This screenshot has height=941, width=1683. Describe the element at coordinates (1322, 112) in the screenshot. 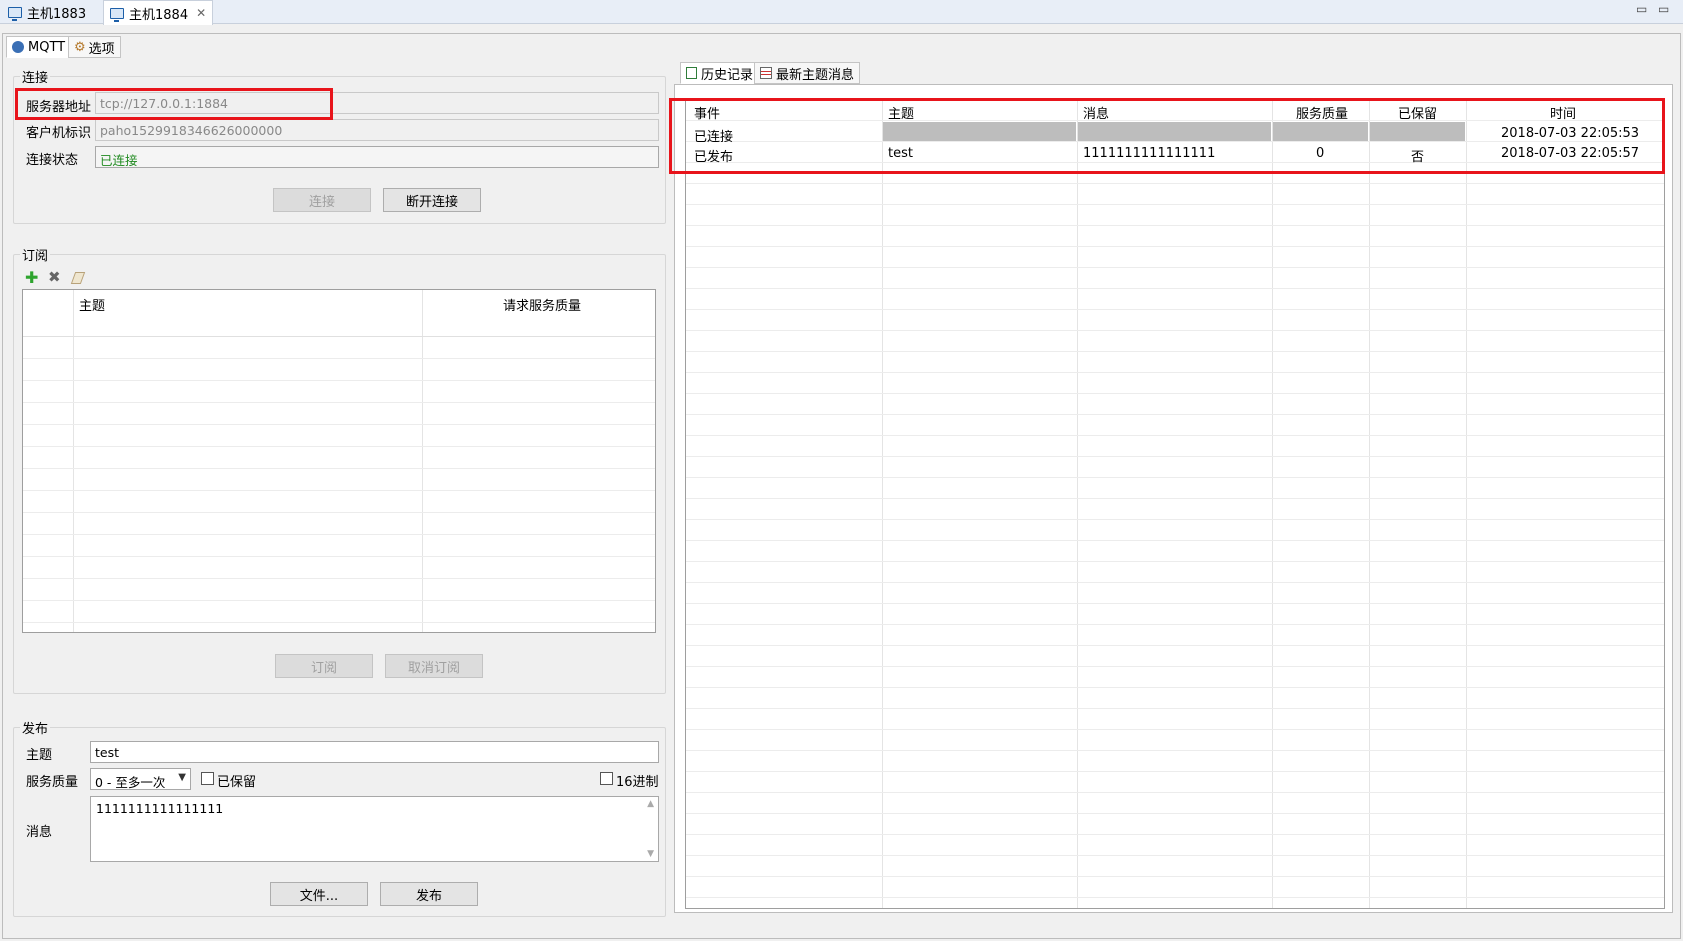

I see `column-header-qos: 服务质量` at that location.